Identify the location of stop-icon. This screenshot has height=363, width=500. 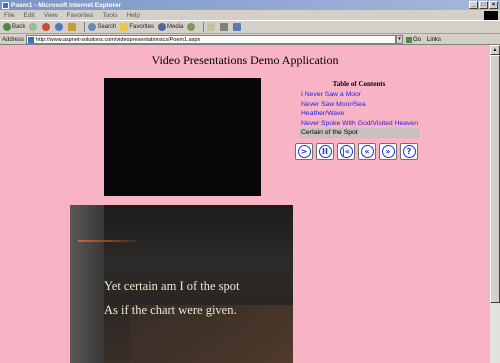
(46, 27).